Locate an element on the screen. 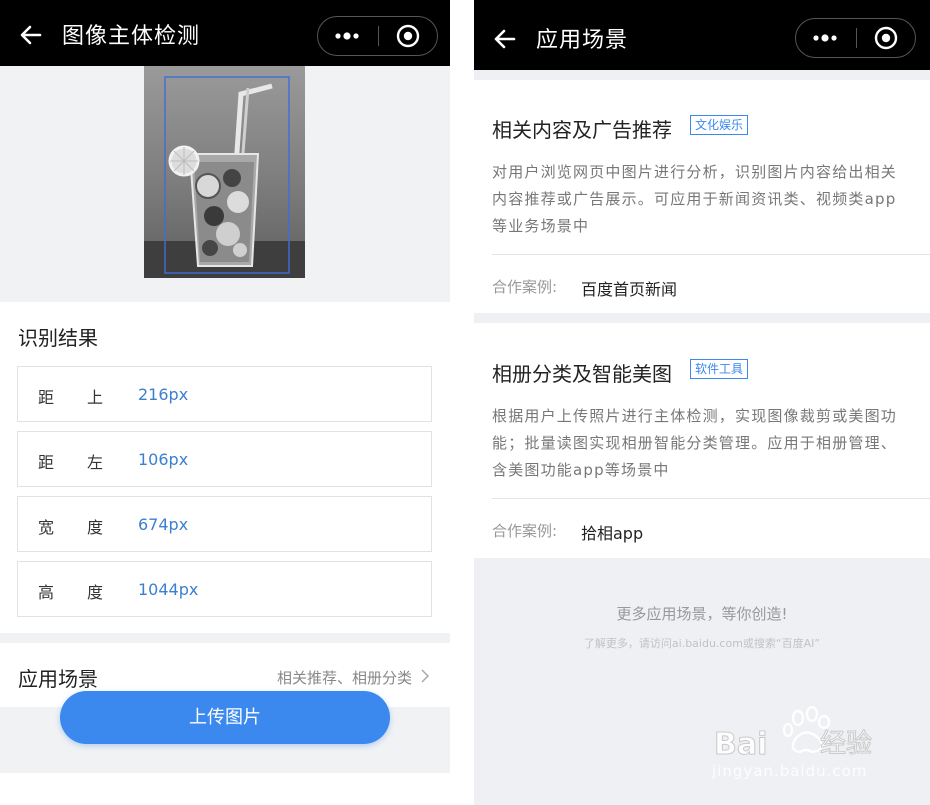 The height and width of the screenshot is (805, 930). scene-label: 应用场景 is located at coordinates (58, 679).